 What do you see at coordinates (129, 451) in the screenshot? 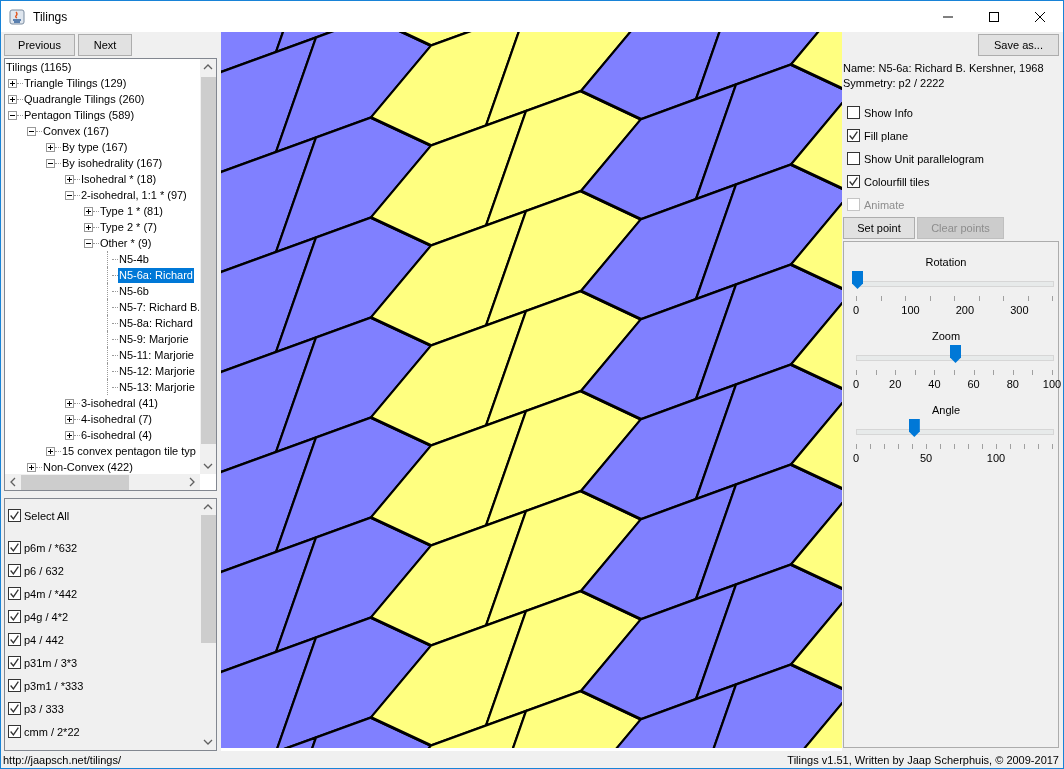
I see `tree-item: 15 convex pentagon tile typ` at bounding box center [129, 451].